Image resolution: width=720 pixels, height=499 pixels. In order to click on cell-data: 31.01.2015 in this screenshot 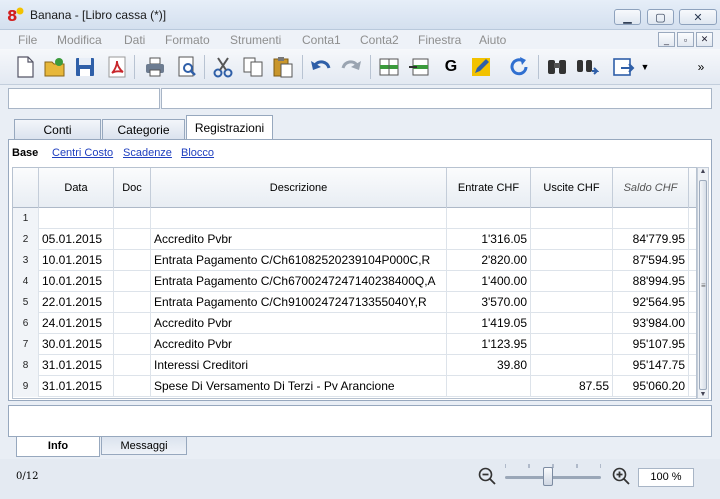, I will do `click(76, 365)`.